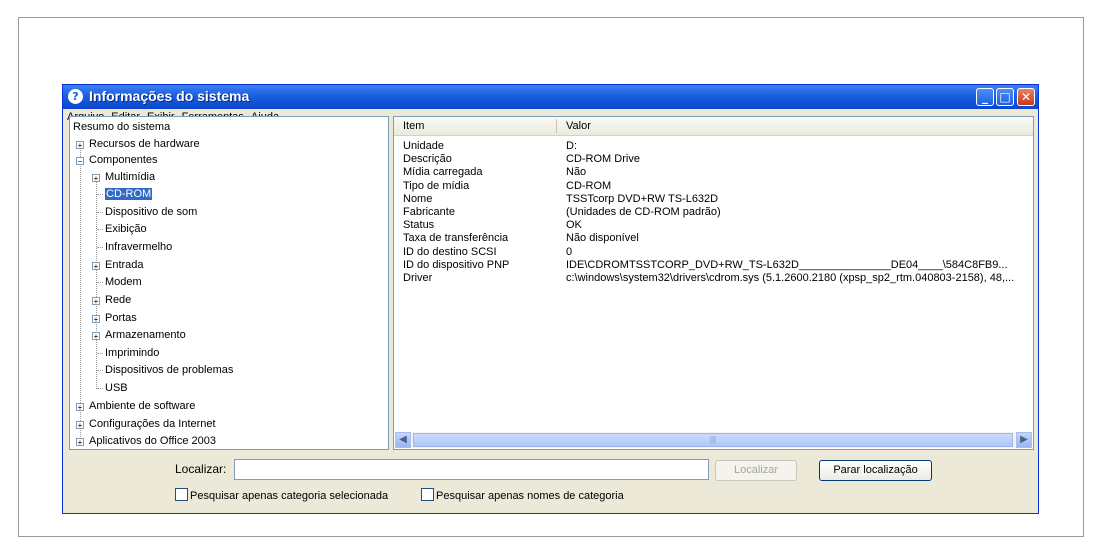 This screenshot has width=1106, height=554. Describe the element at coordinates (1005, 97) in the screenshot. I see `maximize-button: □` at that location.